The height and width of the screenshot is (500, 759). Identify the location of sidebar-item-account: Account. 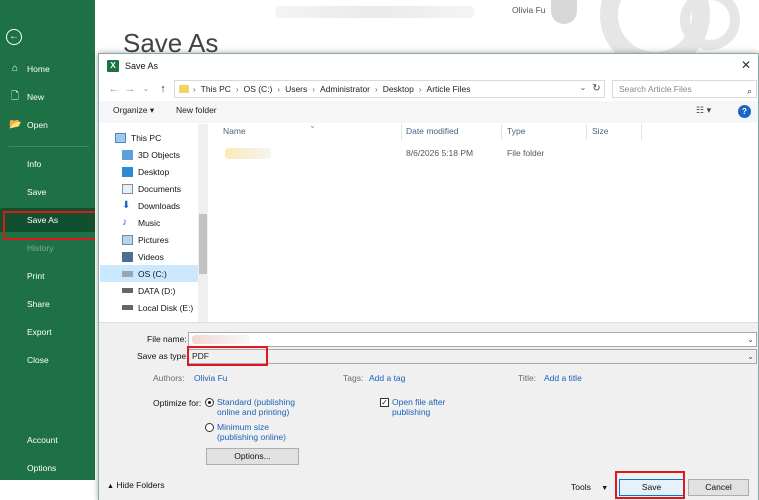
(47, 440).